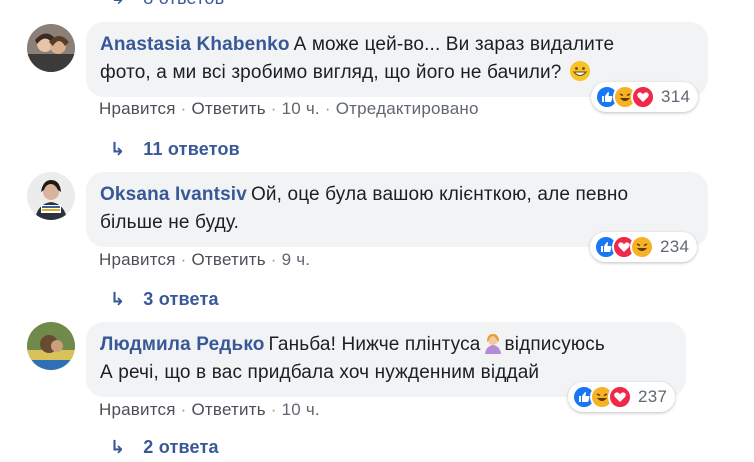 Image resolution: width=754 pixels, height=462 pixels. Describe the element at coordinates (675, 246) in the screenshot. I see `reaction-count: 234` at that location.